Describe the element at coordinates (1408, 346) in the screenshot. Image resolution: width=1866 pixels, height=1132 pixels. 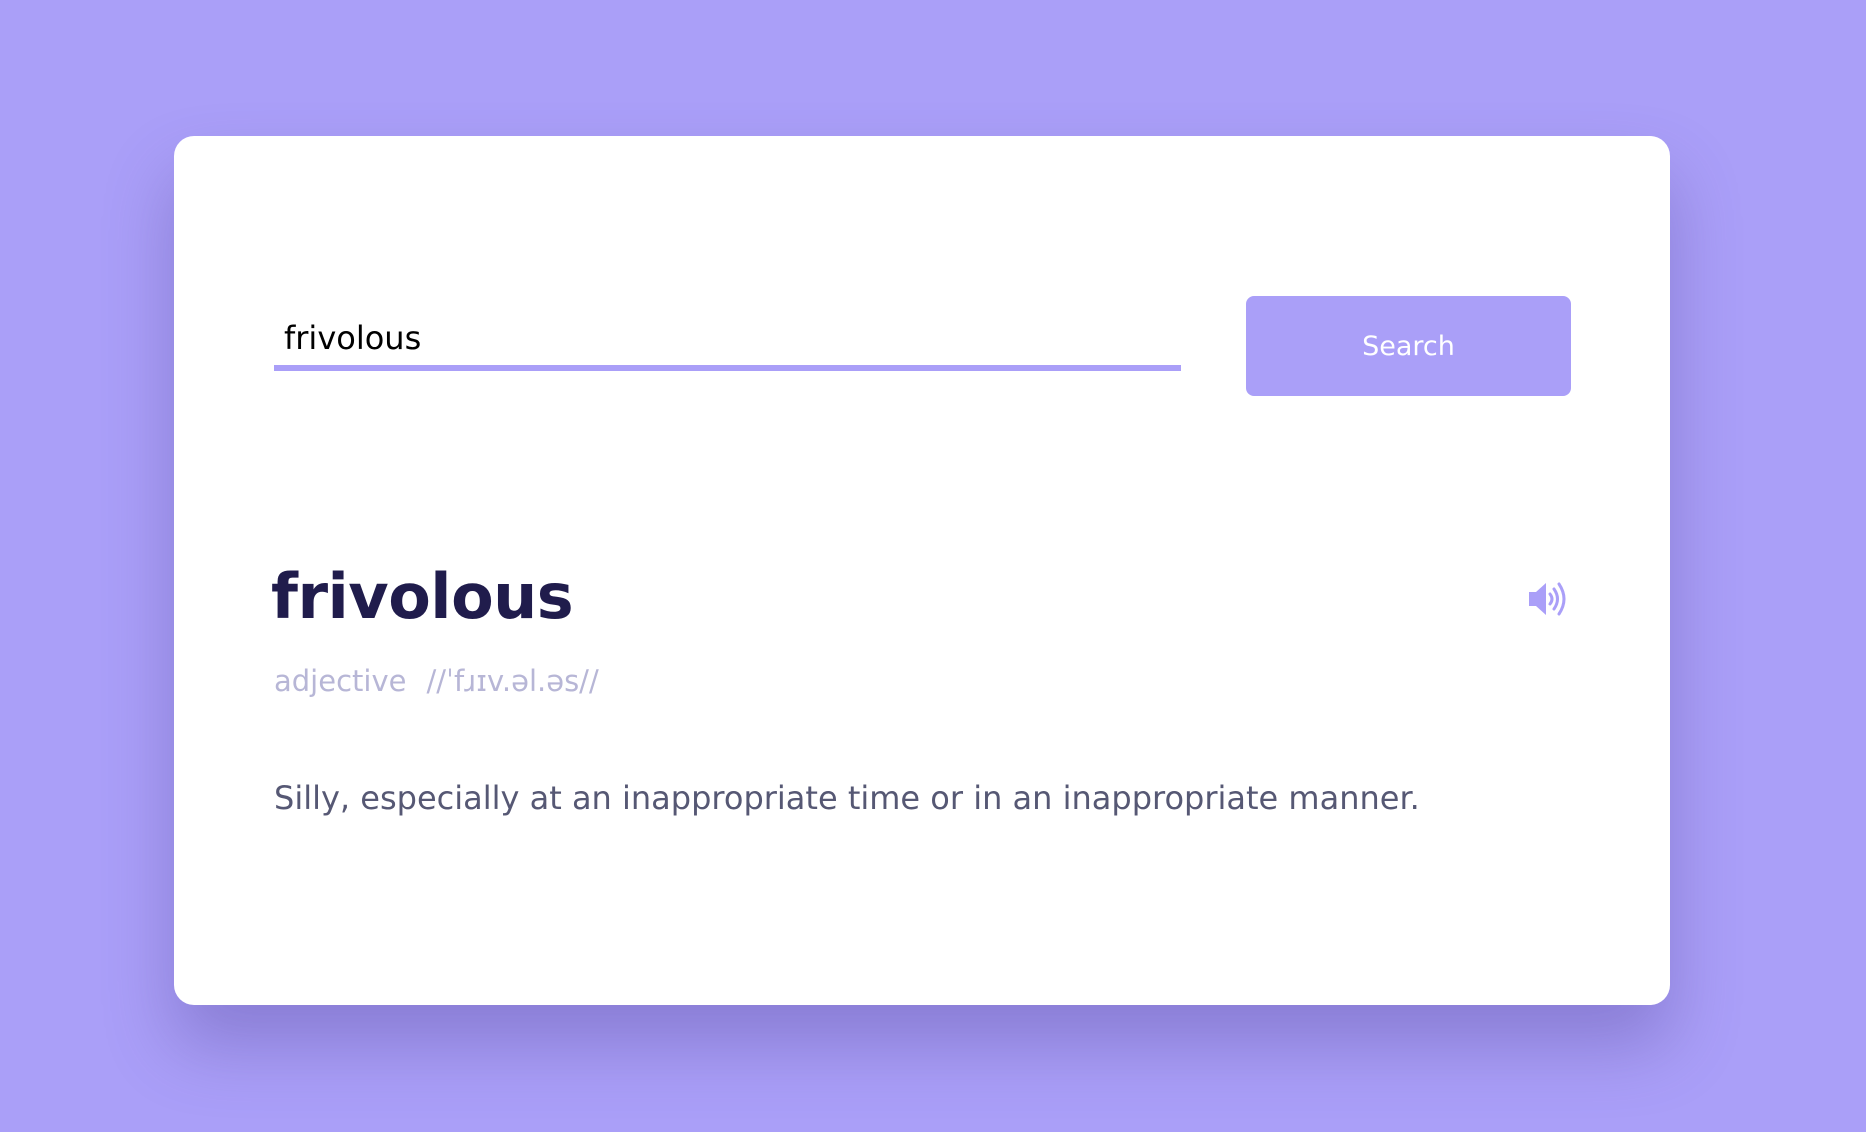
I see `search-button: Search` at that location.